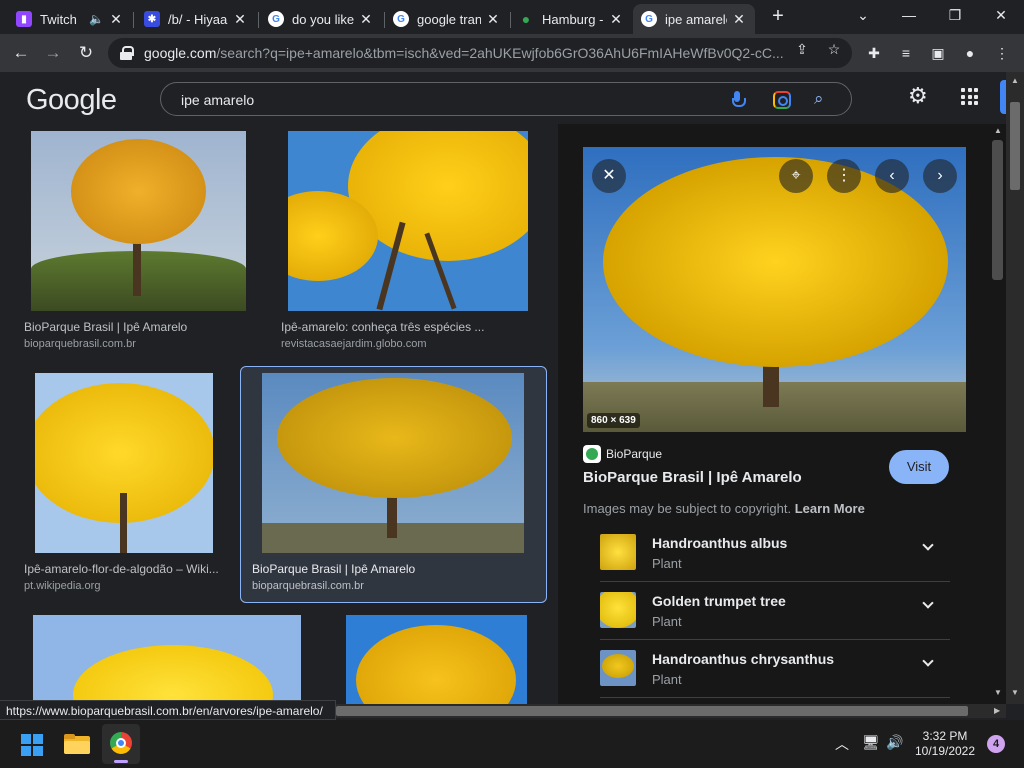  Describe the element at coordinates (512, 744) in the screenshot. I see `windows-taskbar: ︿ 🖥 🔊 3:32 PM 10/19/2022 4` at that location.